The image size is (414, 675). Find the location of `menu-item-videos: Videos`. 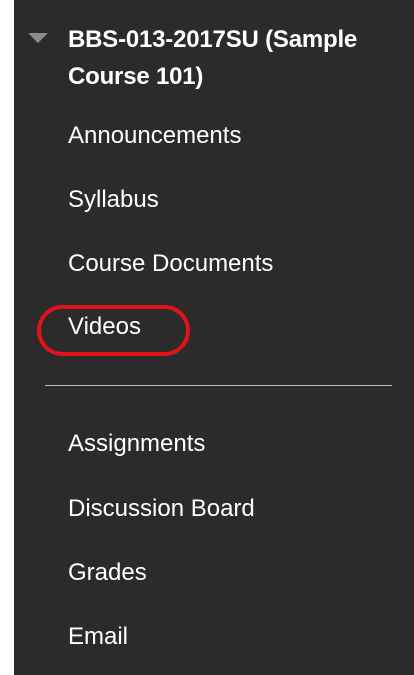

menu-item-videos: Videos is located at coordinates (104, 327).